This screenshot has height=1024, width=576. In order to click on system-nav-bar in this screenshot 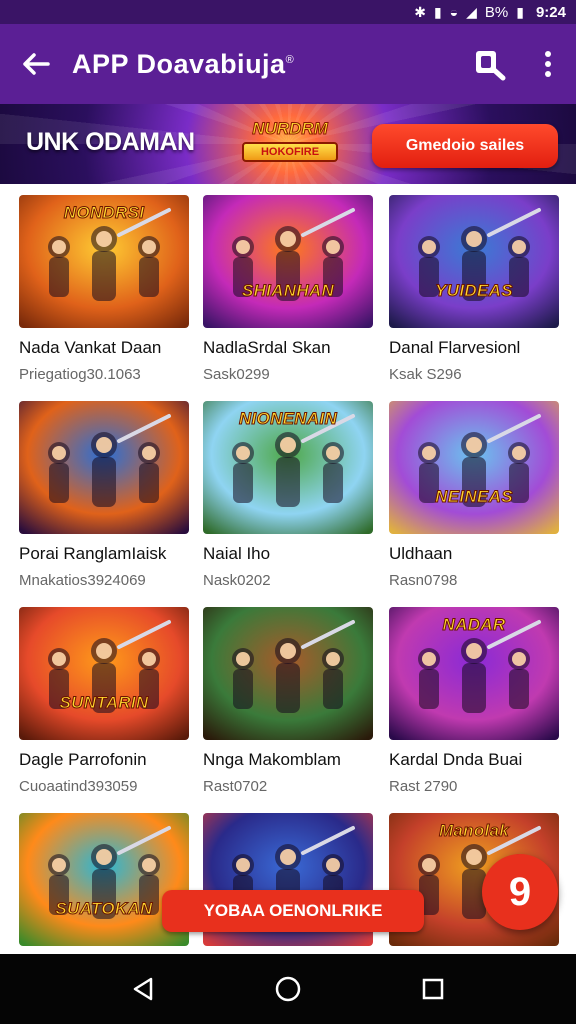, I will do `click(288, 989)`.